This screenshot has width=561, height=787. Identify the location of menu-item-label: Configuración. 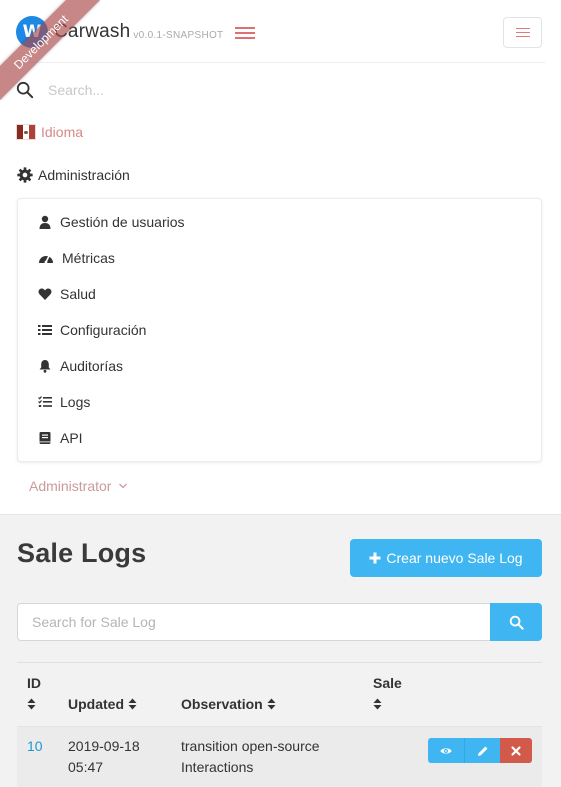
(103, 330).